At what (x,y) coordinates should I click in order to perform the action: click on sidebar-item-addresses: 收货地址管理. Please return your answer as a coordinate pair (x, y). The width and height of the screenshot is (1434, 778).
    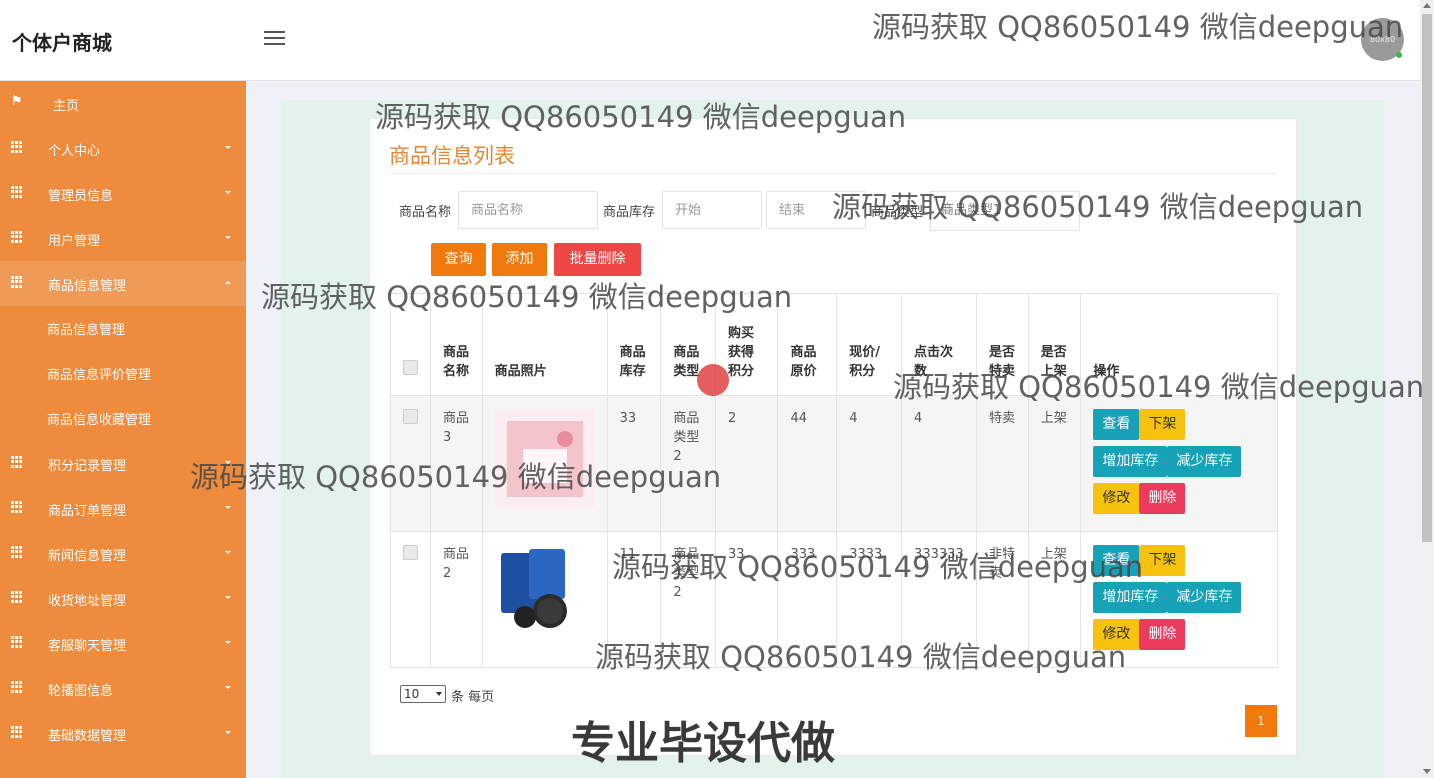
    Looking at the image, I should click on (123, 598).